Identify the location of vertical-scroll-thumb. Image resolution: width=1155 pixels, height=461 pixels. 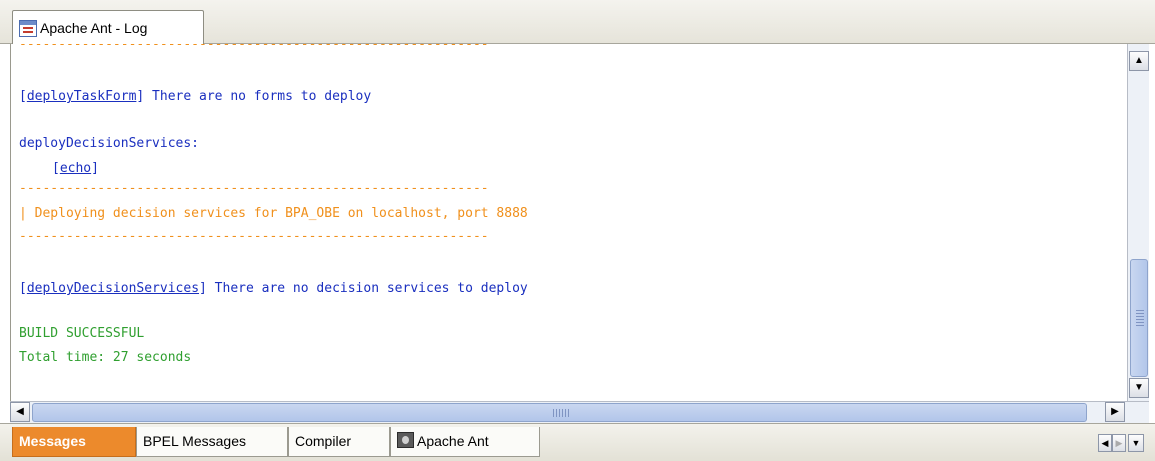
(1139, 318).